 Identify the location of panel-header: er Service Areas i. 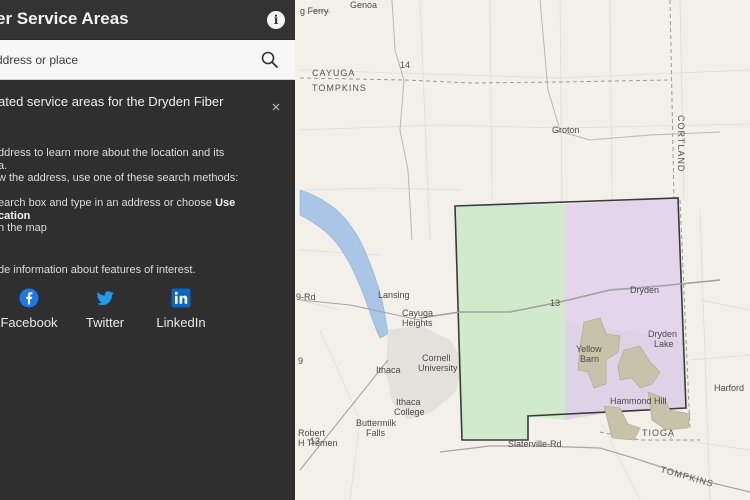
(147, 20).